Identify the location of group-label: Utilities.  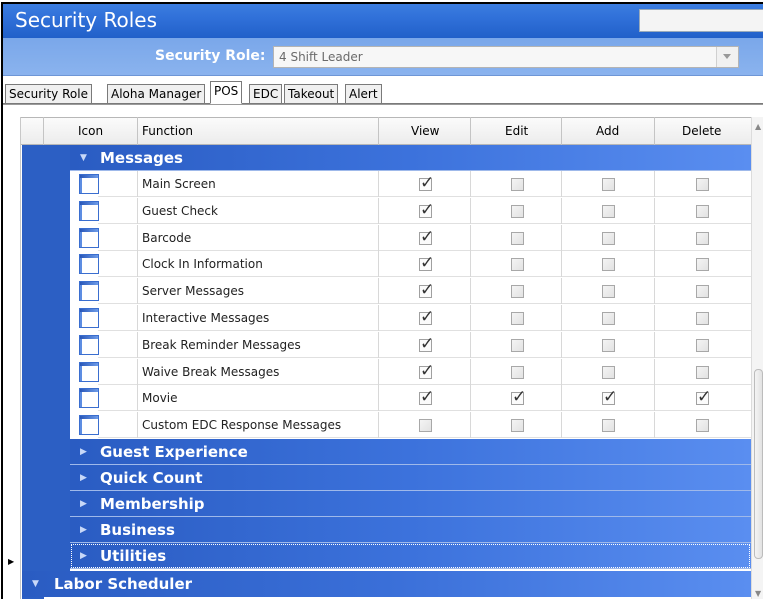
(133, 556).